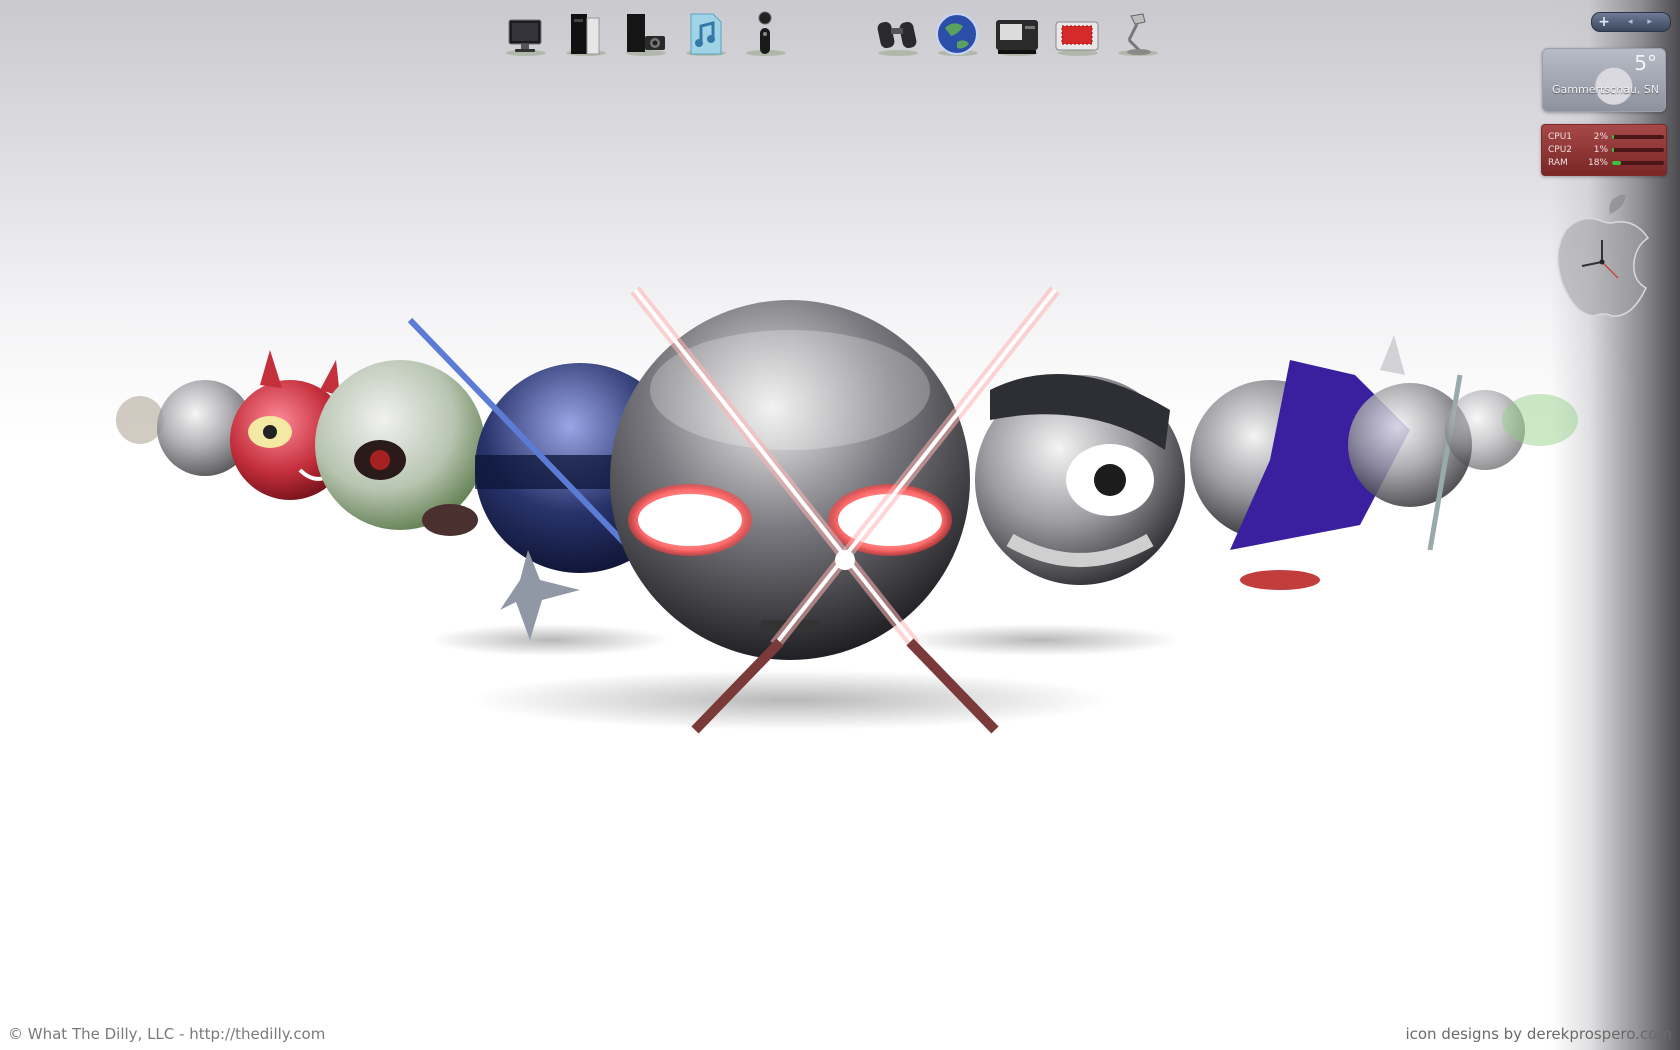  I want to click on music-note-icon, so click(706, 34).